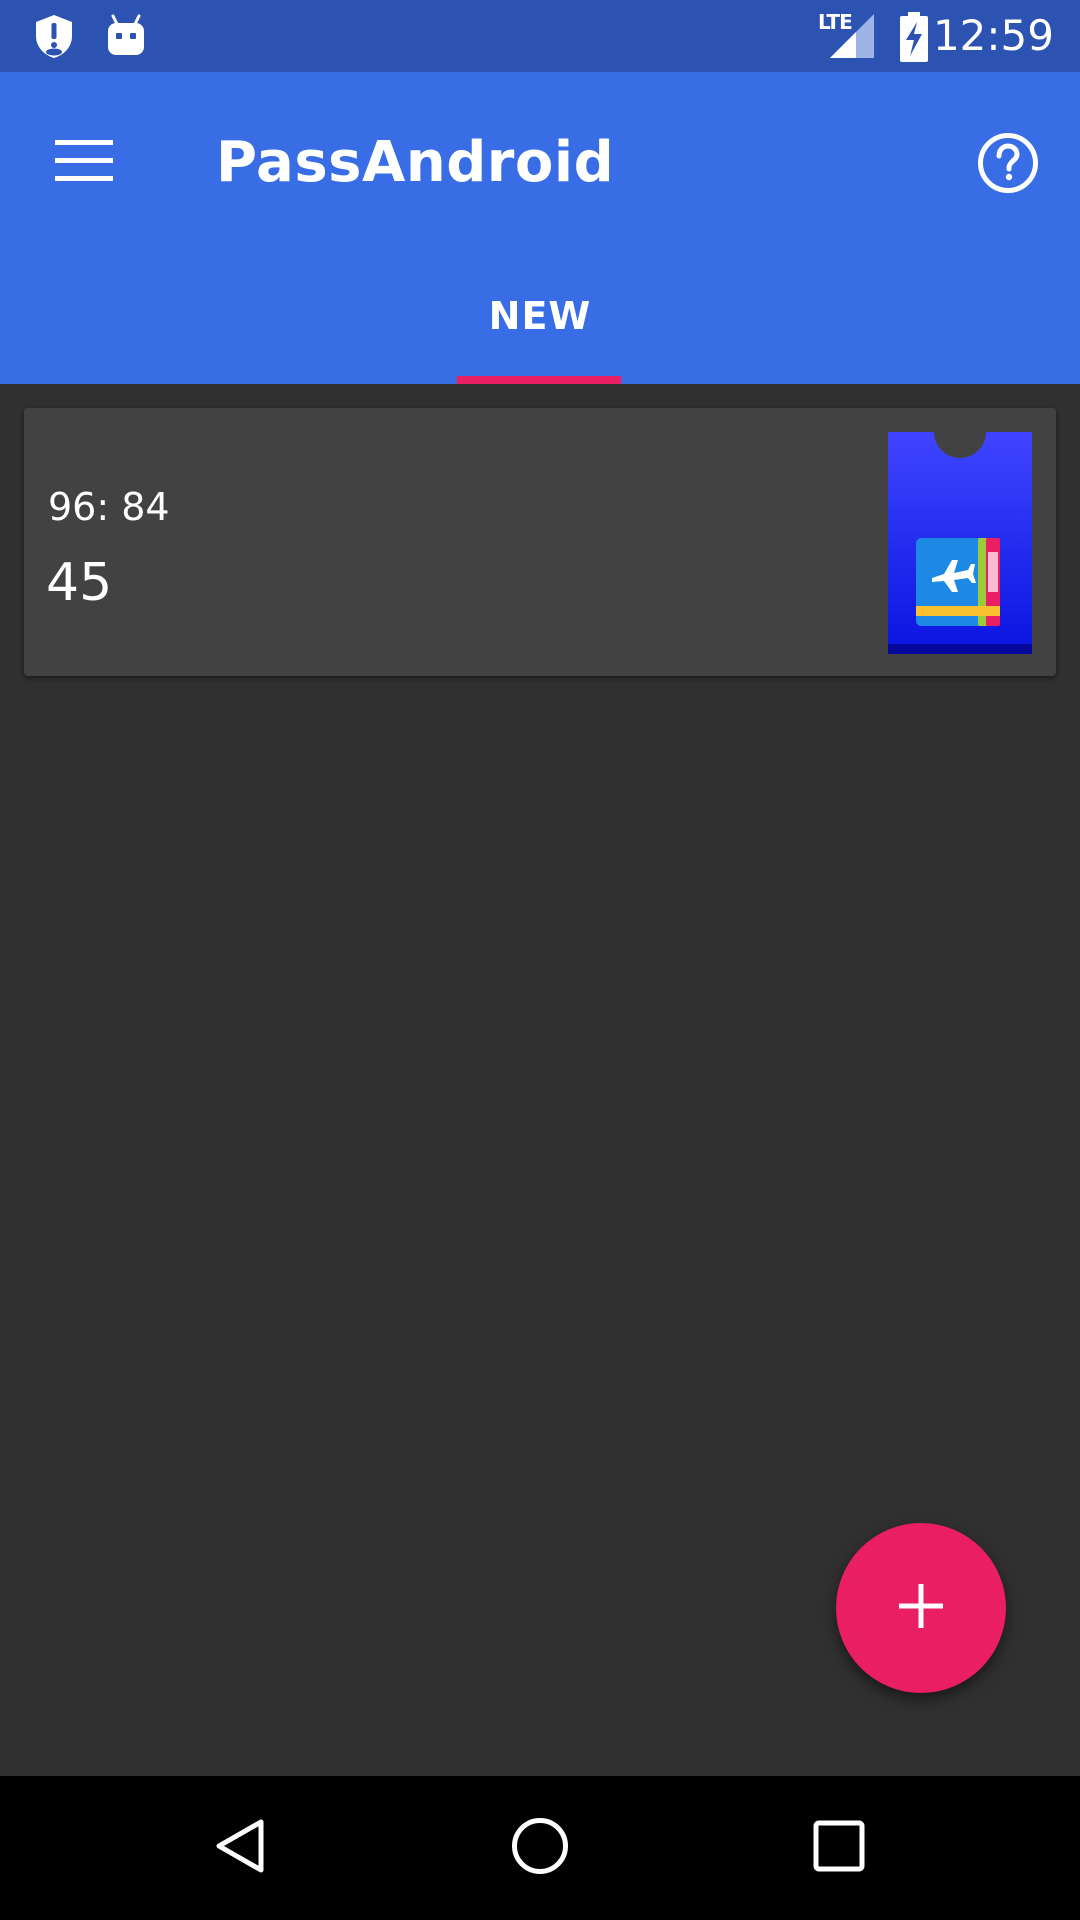 The image size is (1080, 1920). I want to click on pass-line-1: 96: 84, so click(109, 507).